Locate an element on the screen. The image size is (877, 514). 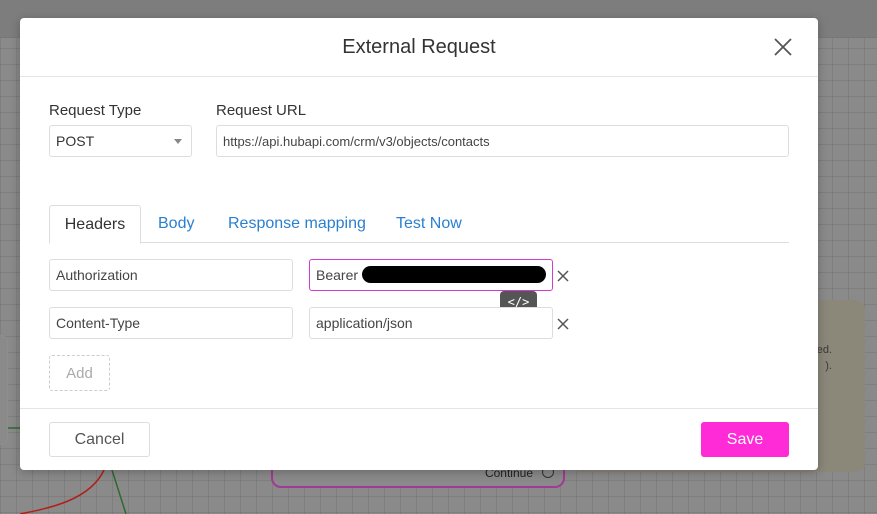
background-flow-node is located at coordinates (4, 390).